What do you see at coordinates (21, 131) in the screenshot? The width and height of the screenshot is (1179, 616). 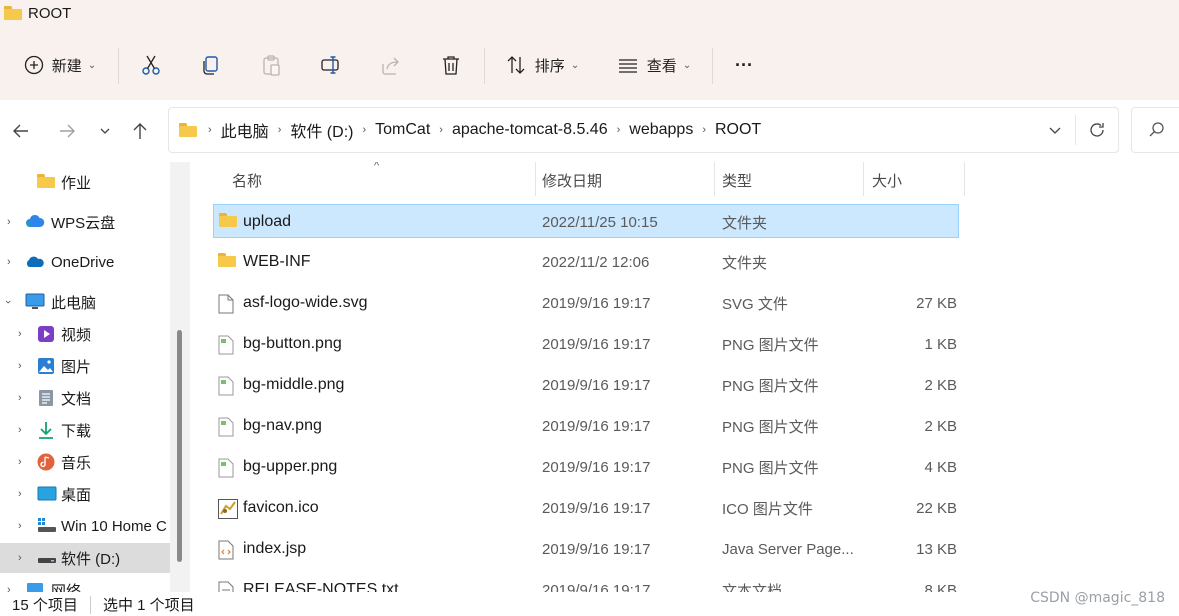 I see `back-button` at bounding box center [21, 131].